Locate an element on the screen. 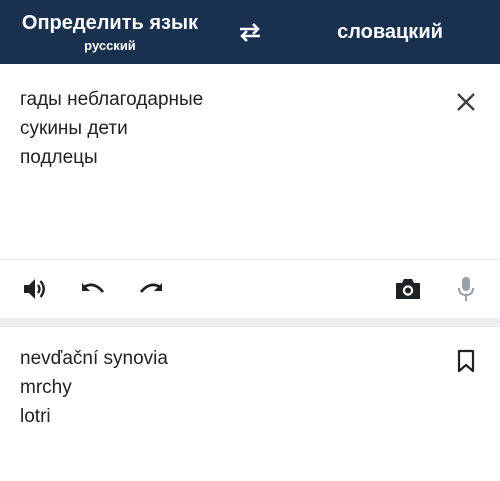 This screenshot has height=481, width=500. redo-icon is located at coordinates (150, 288).